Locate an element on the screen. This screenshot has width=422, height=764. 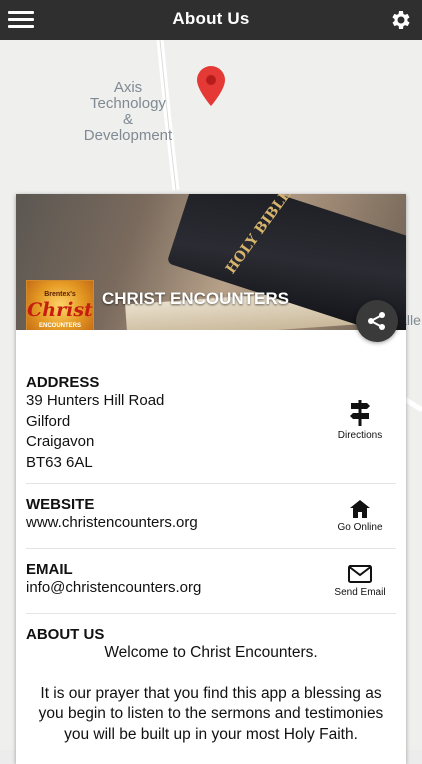
send-email-button: Send Email is located at coordinates (360, 581).